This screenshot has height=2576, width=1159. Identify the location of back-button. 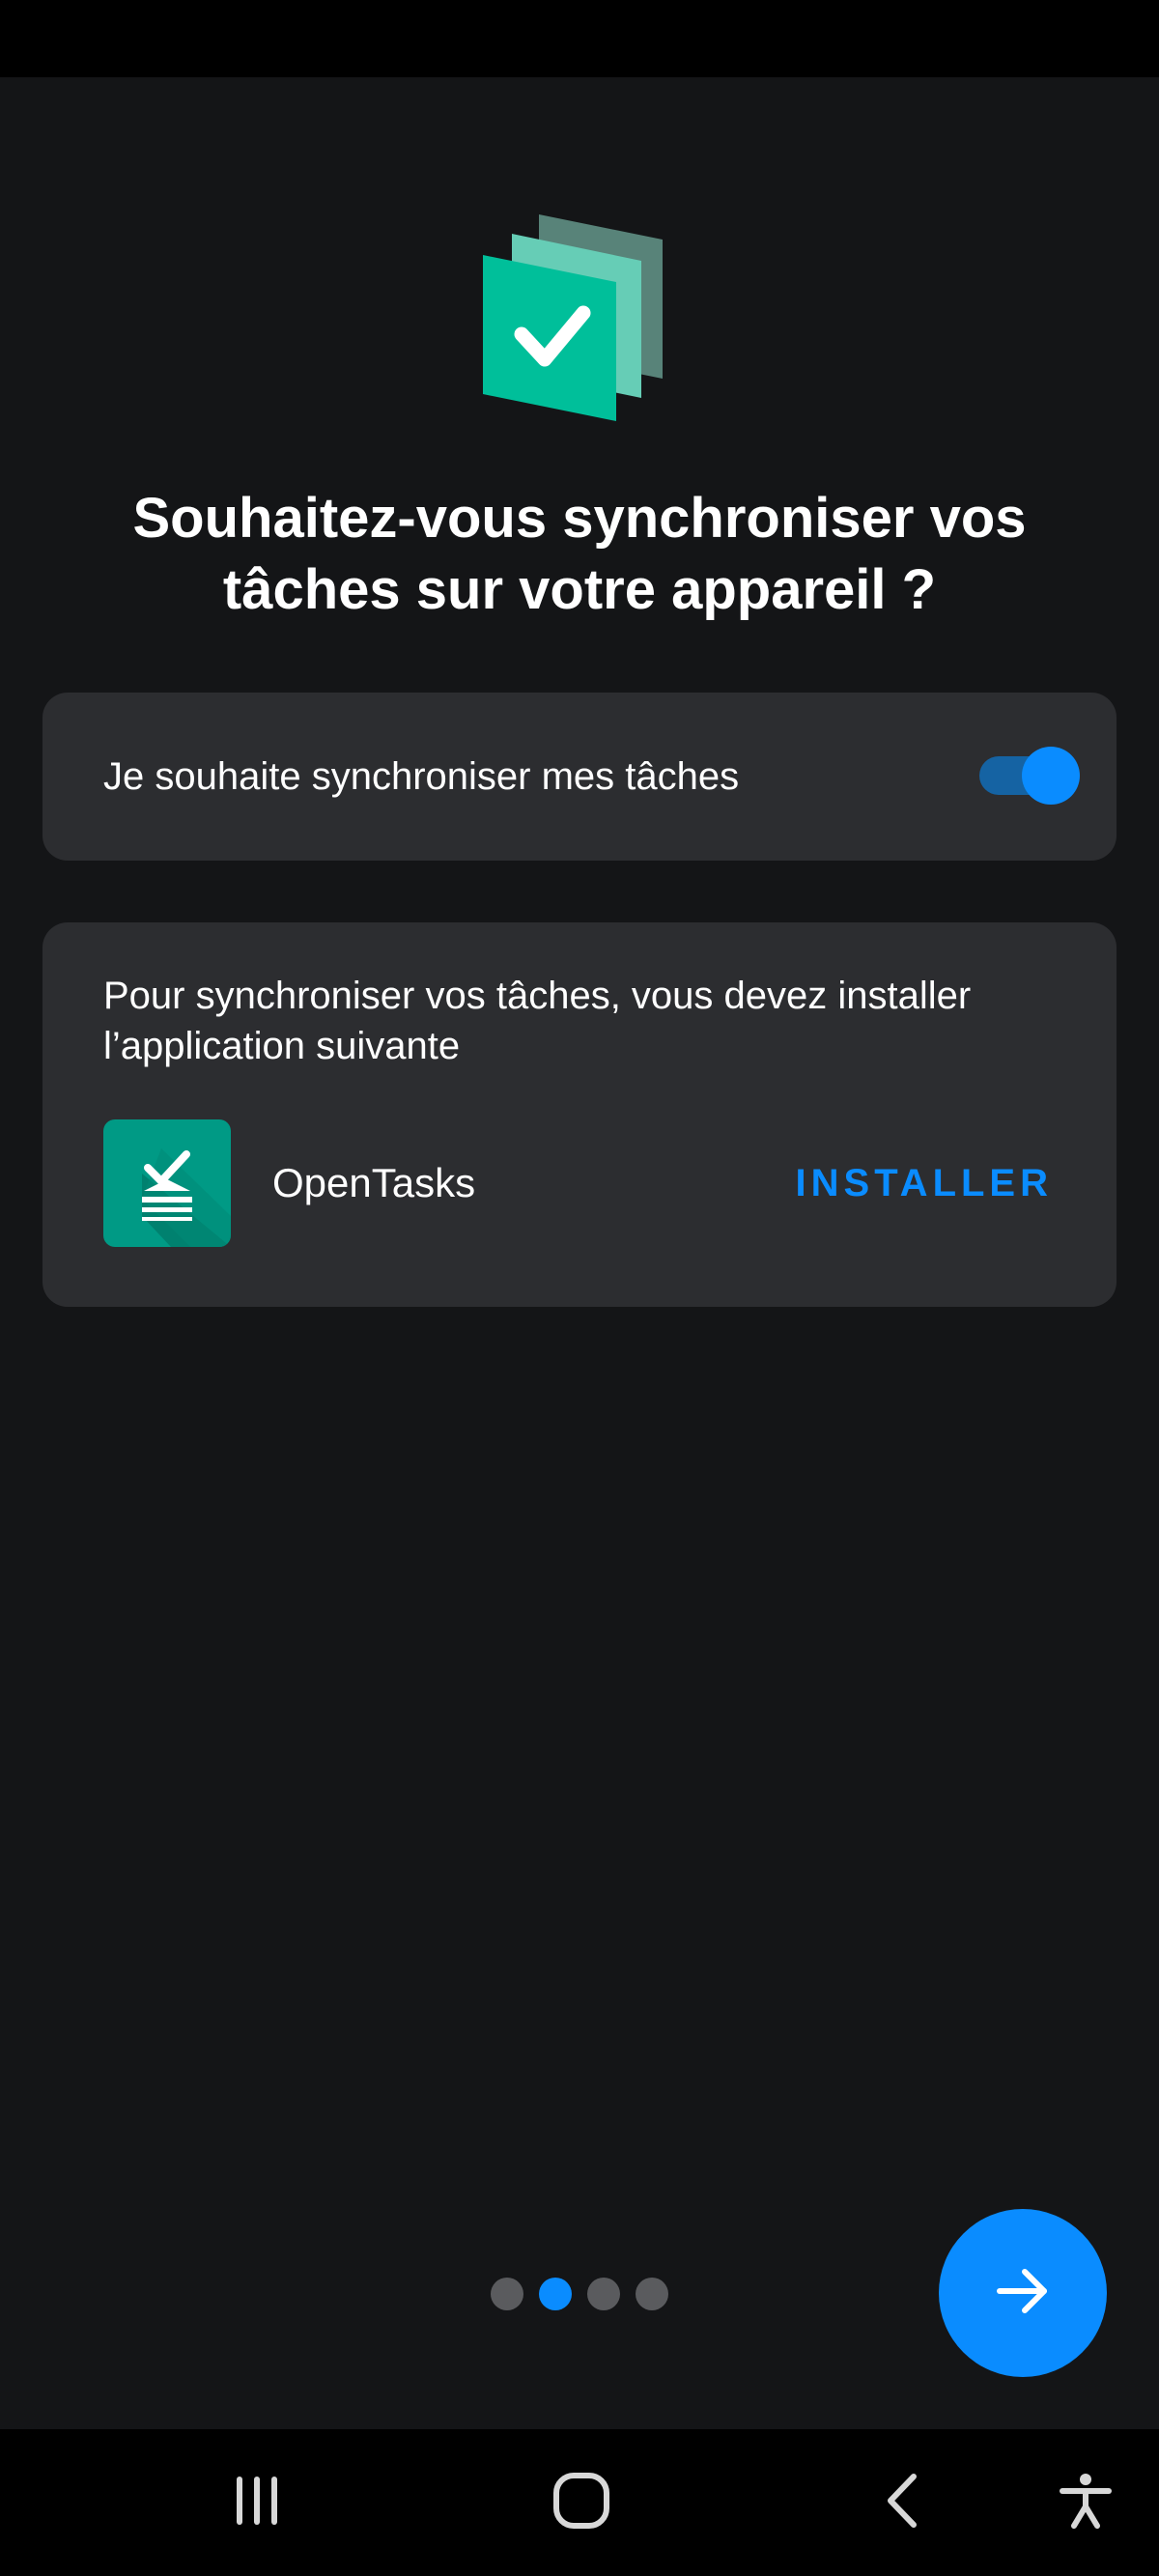
(904, 2502).